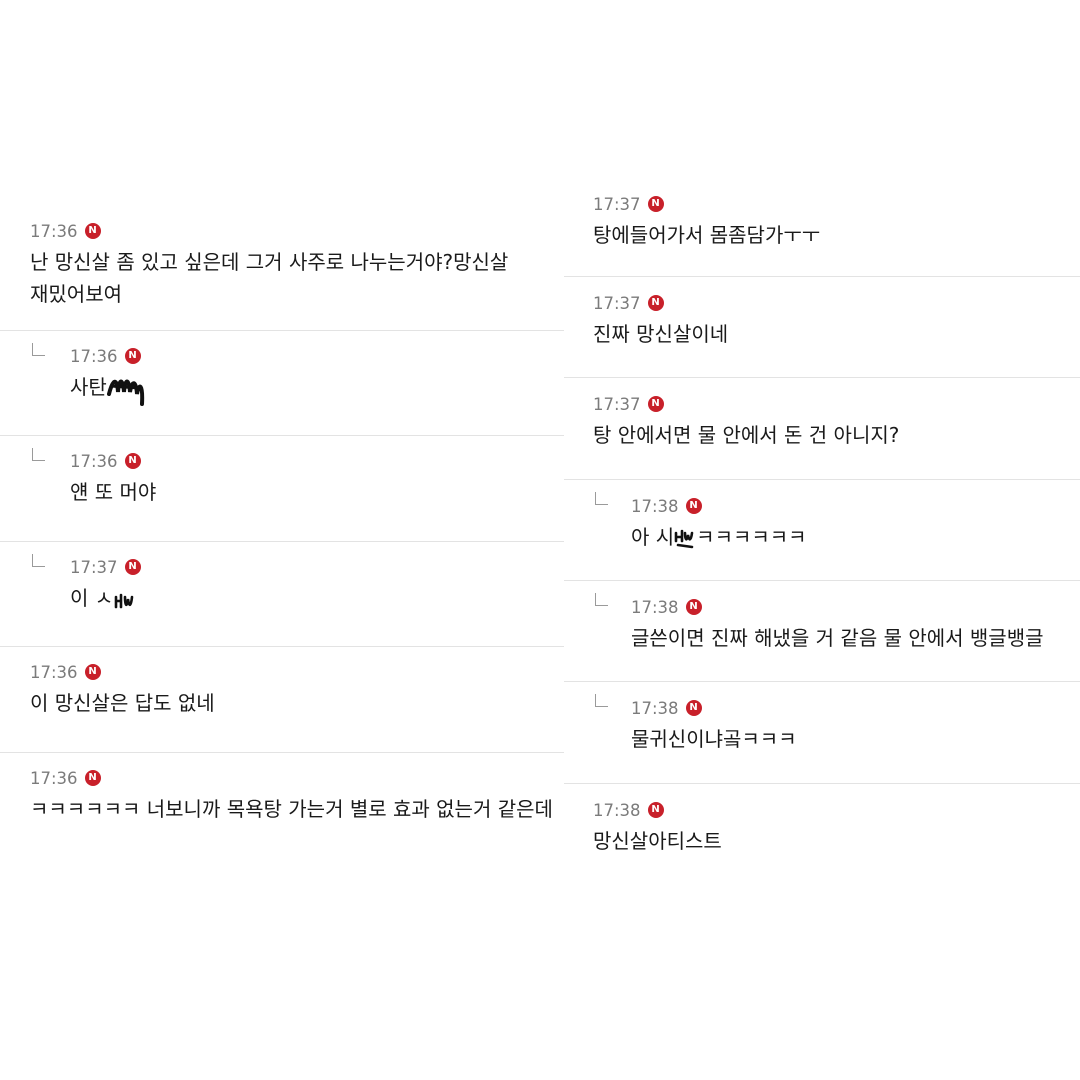 This screenshot has height=1080, width=1080. Describe the element at coordinates (312, 598) in the screenshot. I see `comment-text-wrap: 이 ㅅ` at that location.